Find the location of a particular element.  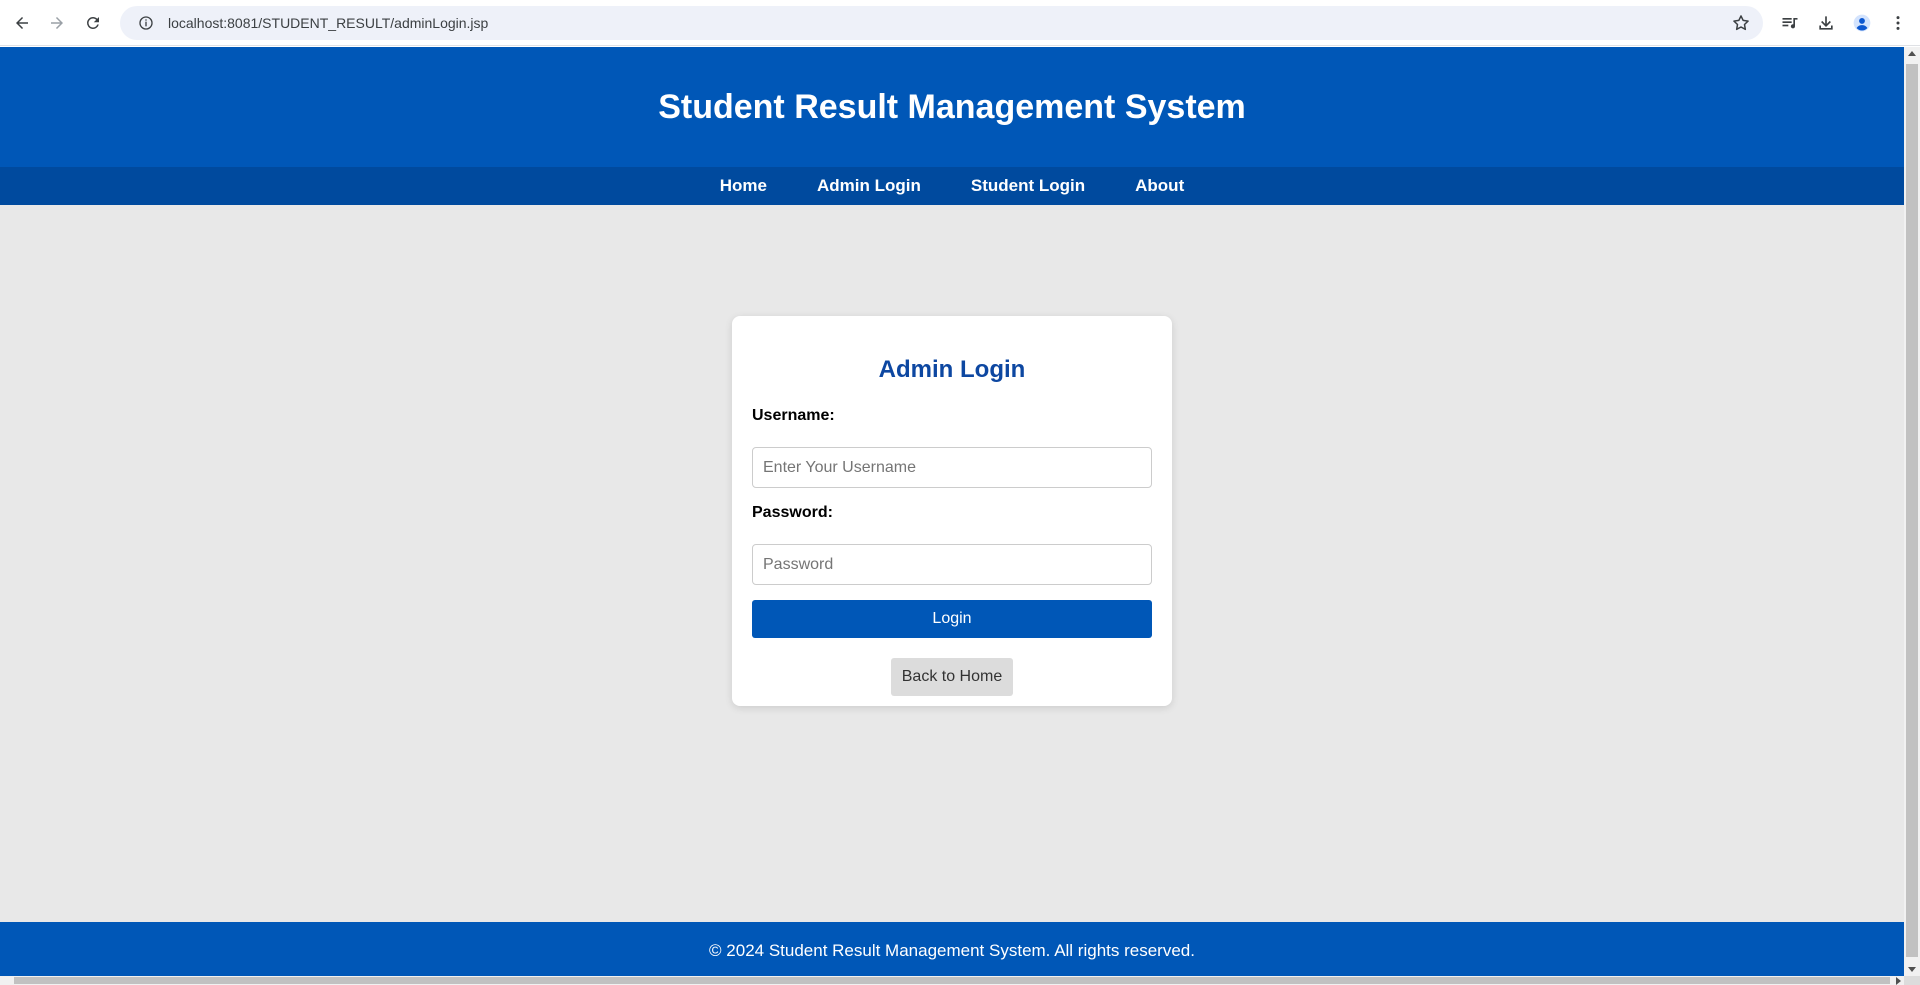

vertical-scrollbar is located at coordinates (1912, 511).